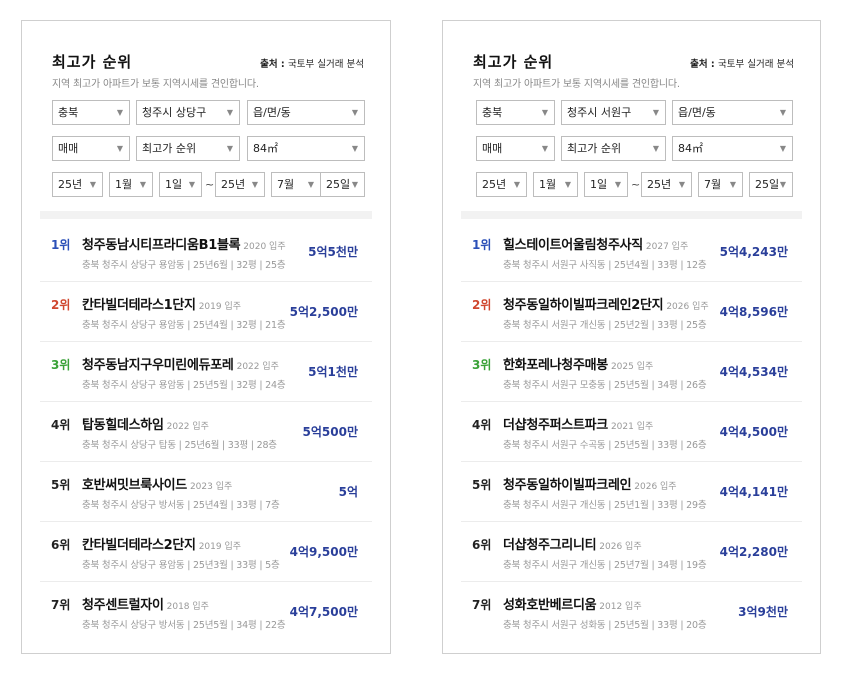 The image size is (841, 675). I want to click on rank-label: 7위, so click(61, 605).